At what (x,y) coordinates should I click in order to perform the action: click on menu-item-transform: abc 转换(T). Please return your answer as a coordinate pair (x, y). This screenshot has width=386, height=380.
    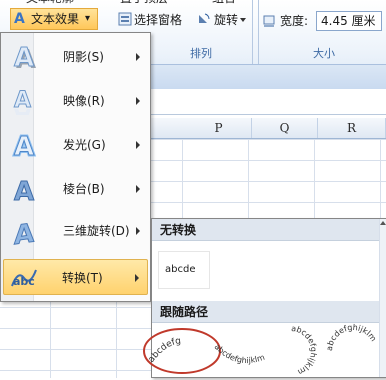
    Looking at the image, I should click on (75, 277).